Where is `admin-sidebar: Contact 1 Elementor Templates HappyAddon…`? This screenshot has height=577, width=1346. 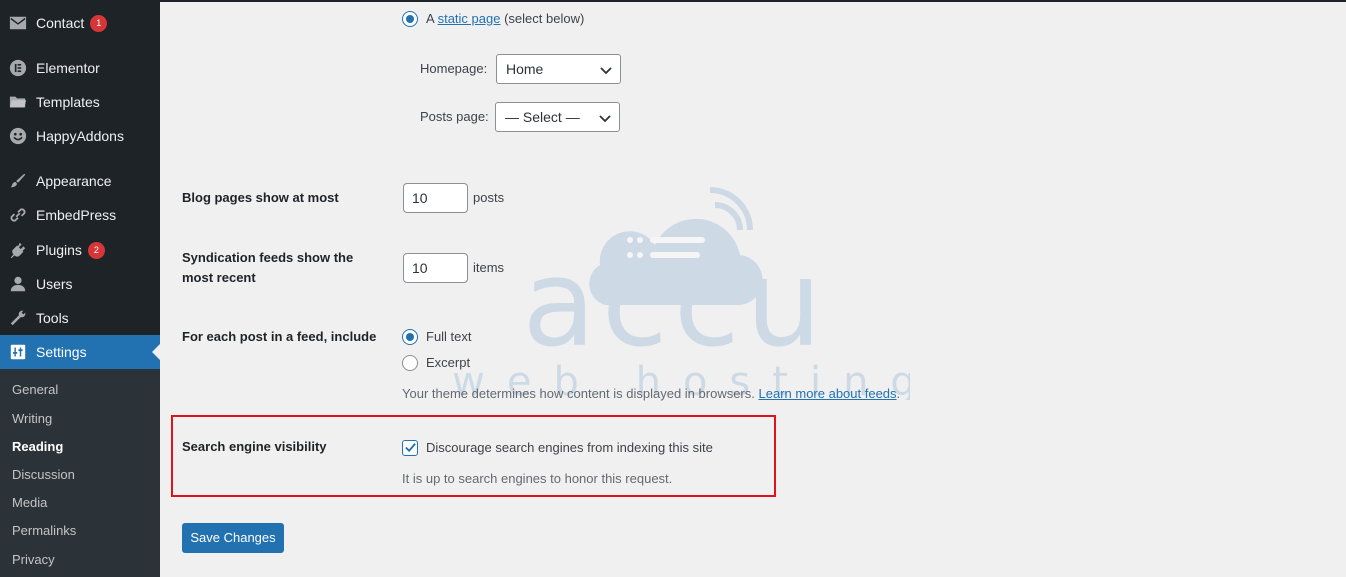 admin-sidebar: Contact 1 Elementor Templates HappyAddon… is located at coordinates (80, 288).